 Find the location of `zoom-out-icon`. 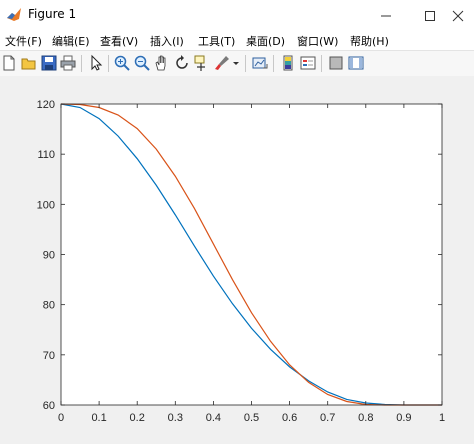

zoom-out-icon is located at coordinates (142, 63).